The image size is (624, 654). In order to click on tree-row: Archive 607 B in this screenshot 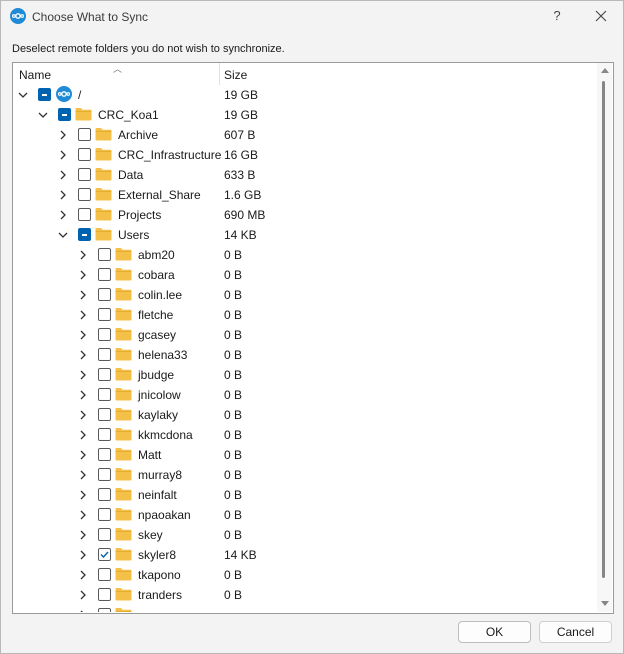, I will do `click(304, 135)`.